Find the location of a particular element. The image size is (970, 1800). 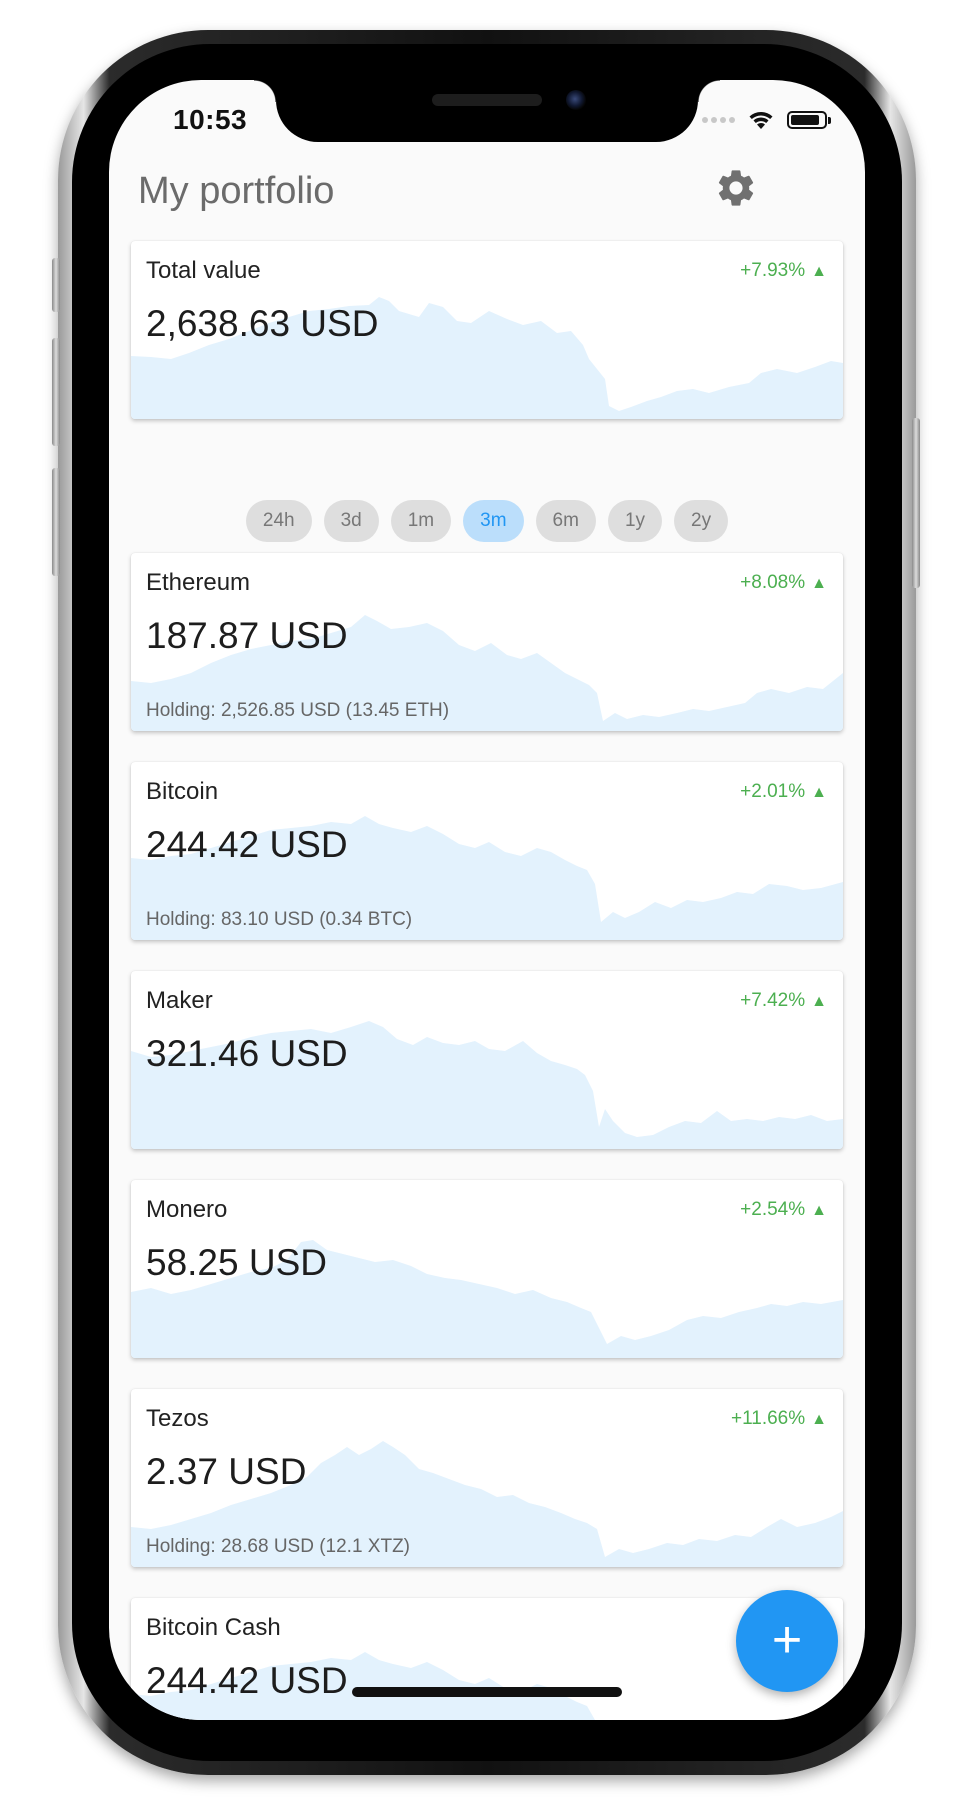

range-chip-1m: 1m is located at coordinates (421, 521).